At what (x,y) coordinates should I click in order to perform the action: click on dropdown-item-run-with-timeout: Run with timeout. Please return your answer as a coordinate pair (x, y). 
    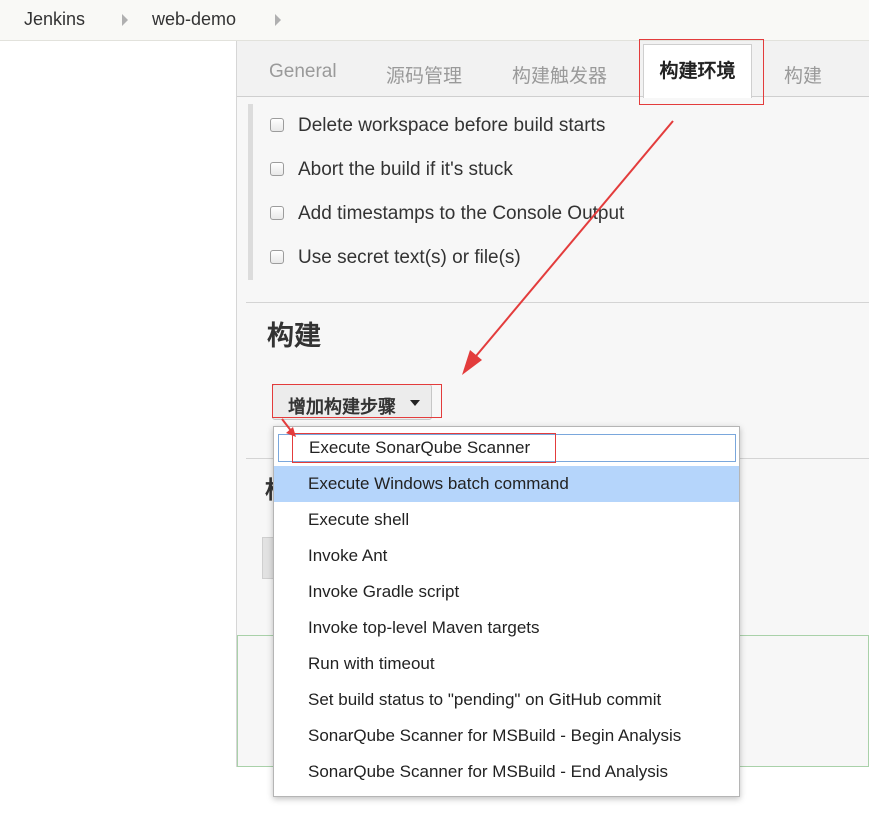
    Looking at the image, I should click on (506, 664).